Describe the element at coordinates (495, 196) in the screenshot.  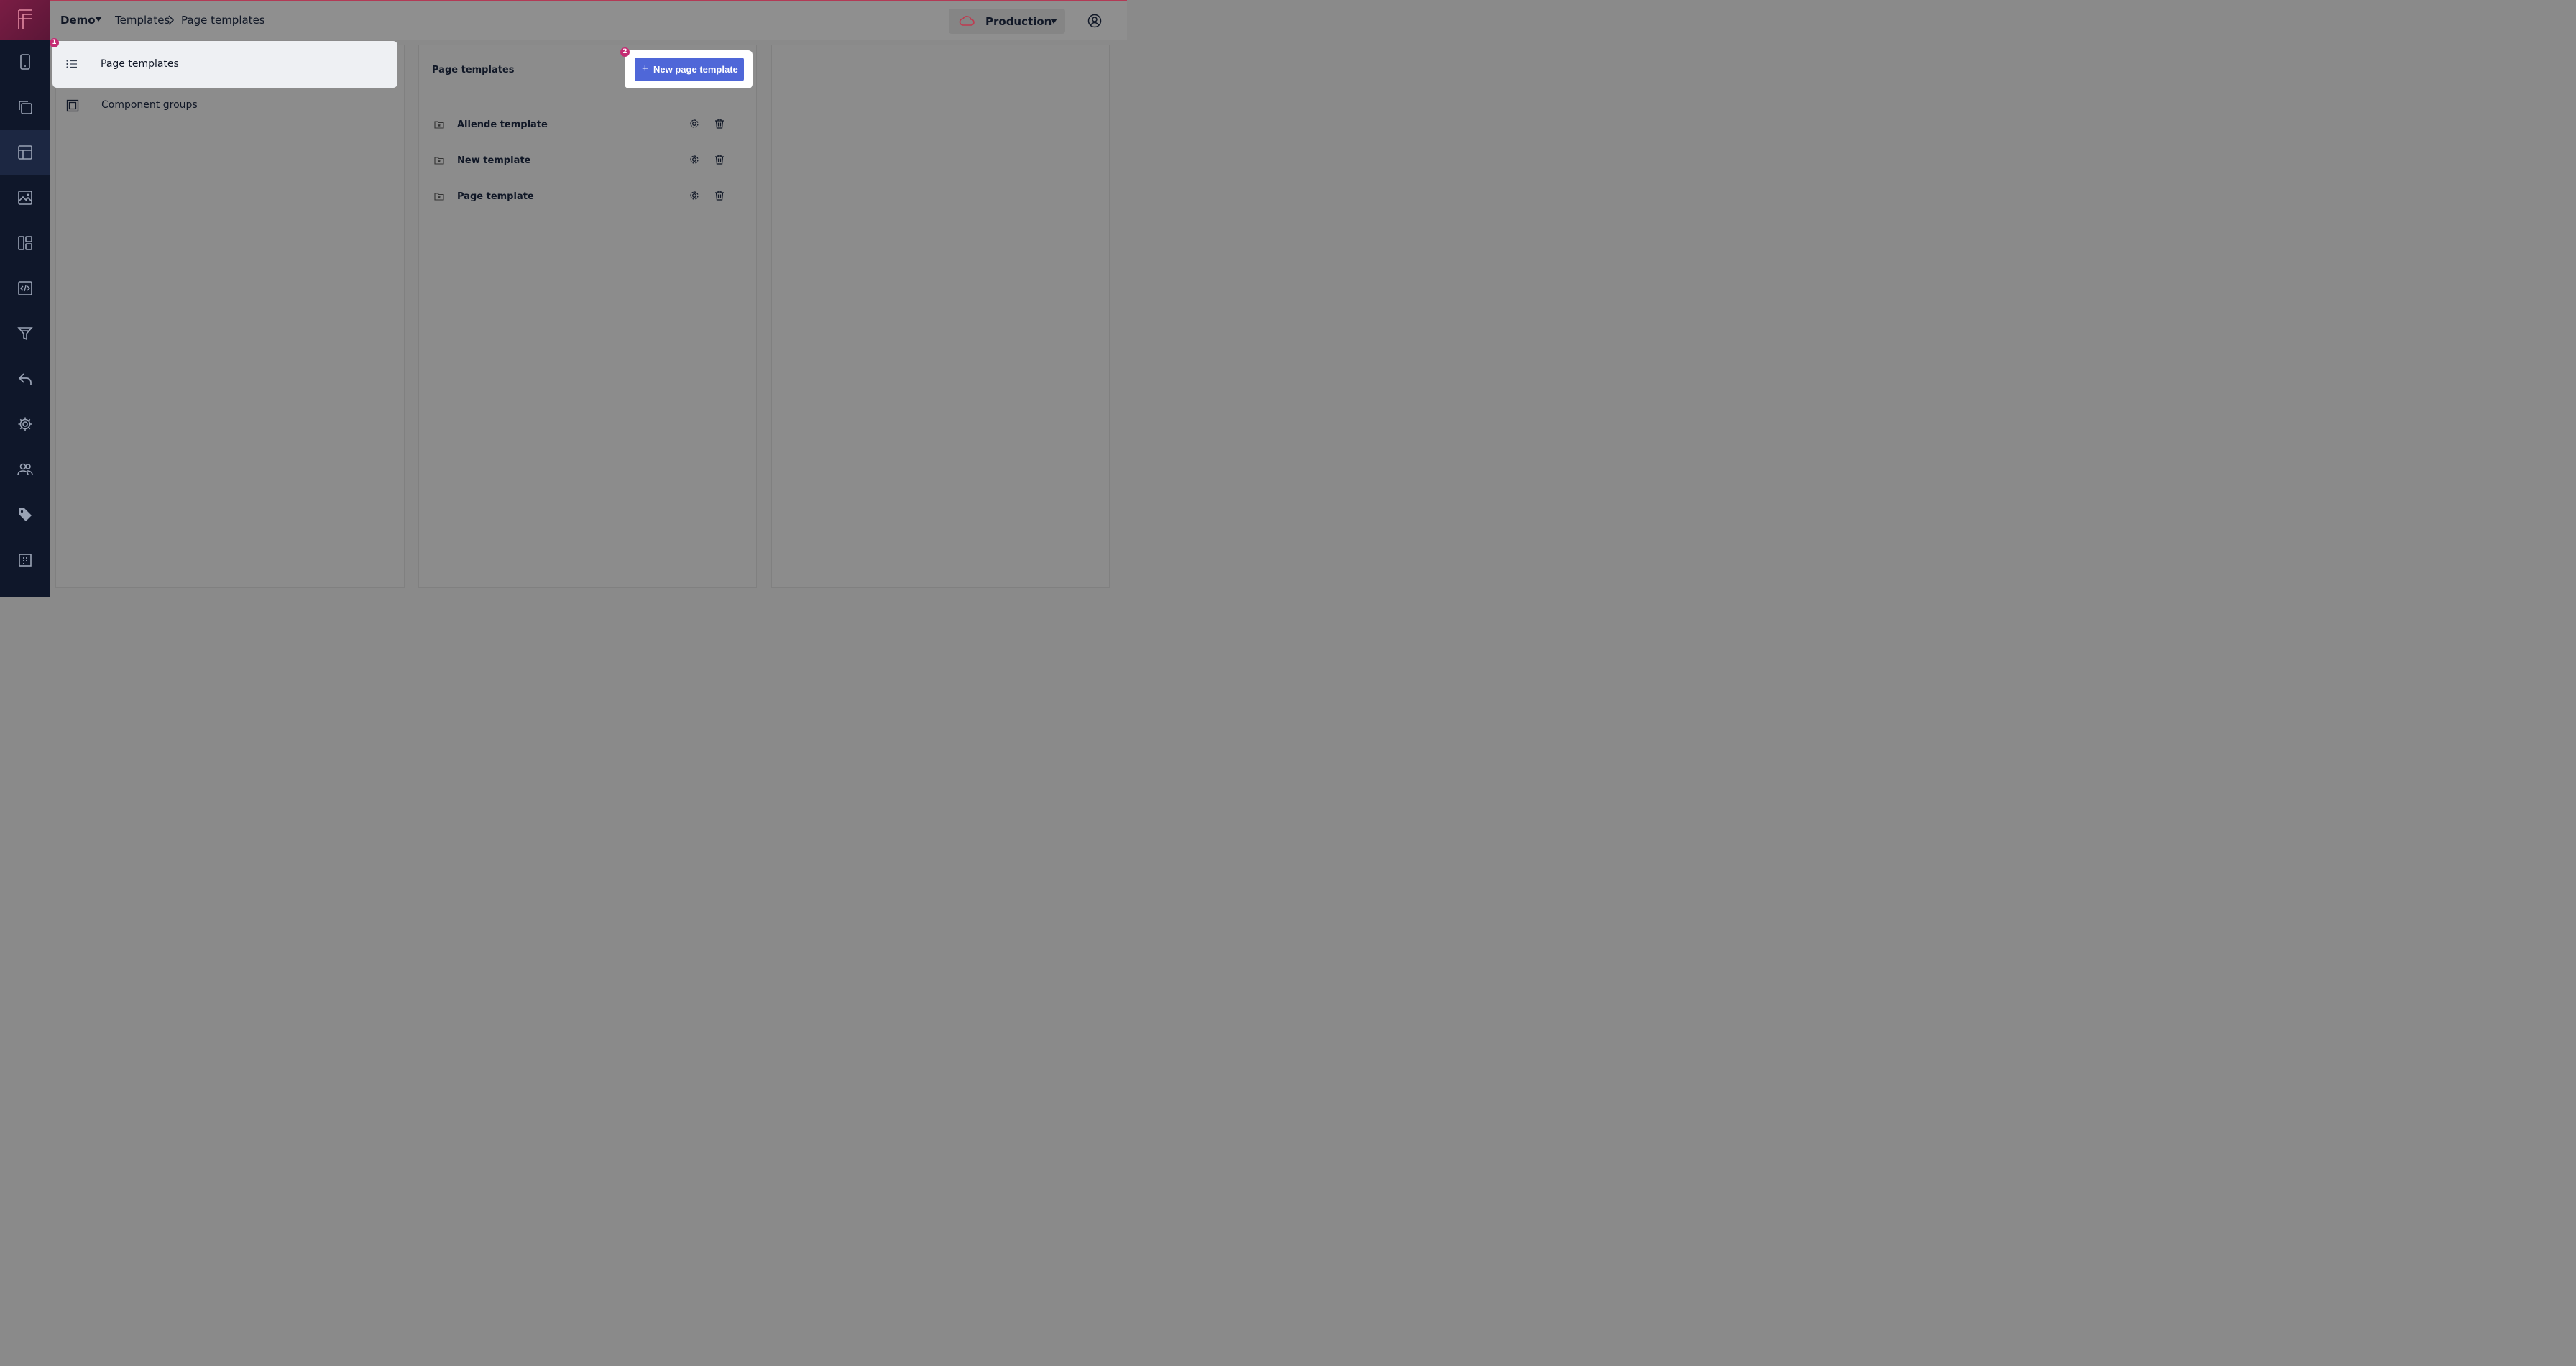
I see `template-name: Page template` at that location.